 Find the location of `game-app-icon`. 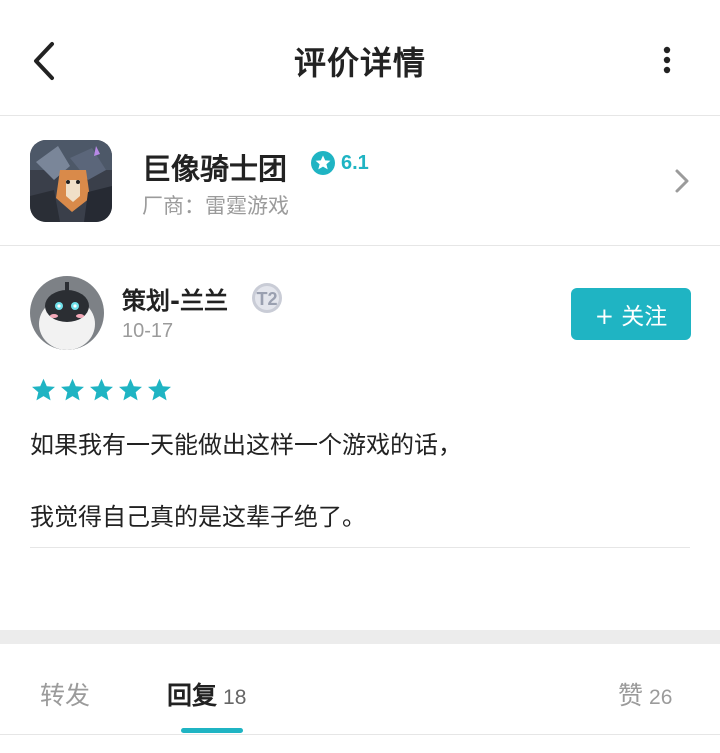

game-app-icon is located at coordinates (71, 181).